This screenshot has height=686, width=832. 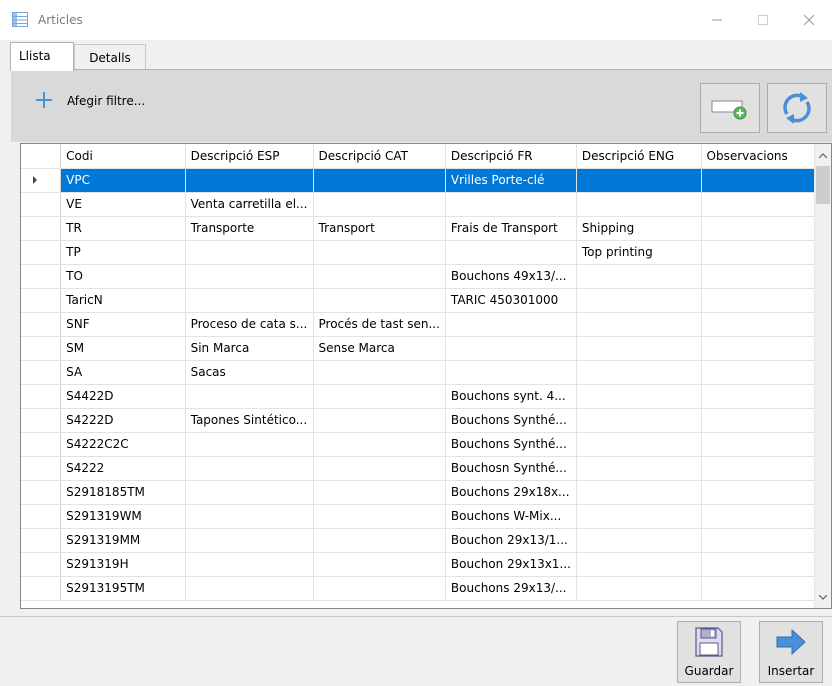 What do you see at coordinates (110, 57) in the screenshot?
I see `tab-detalls: Detalls` at bounding box center [110, 57].